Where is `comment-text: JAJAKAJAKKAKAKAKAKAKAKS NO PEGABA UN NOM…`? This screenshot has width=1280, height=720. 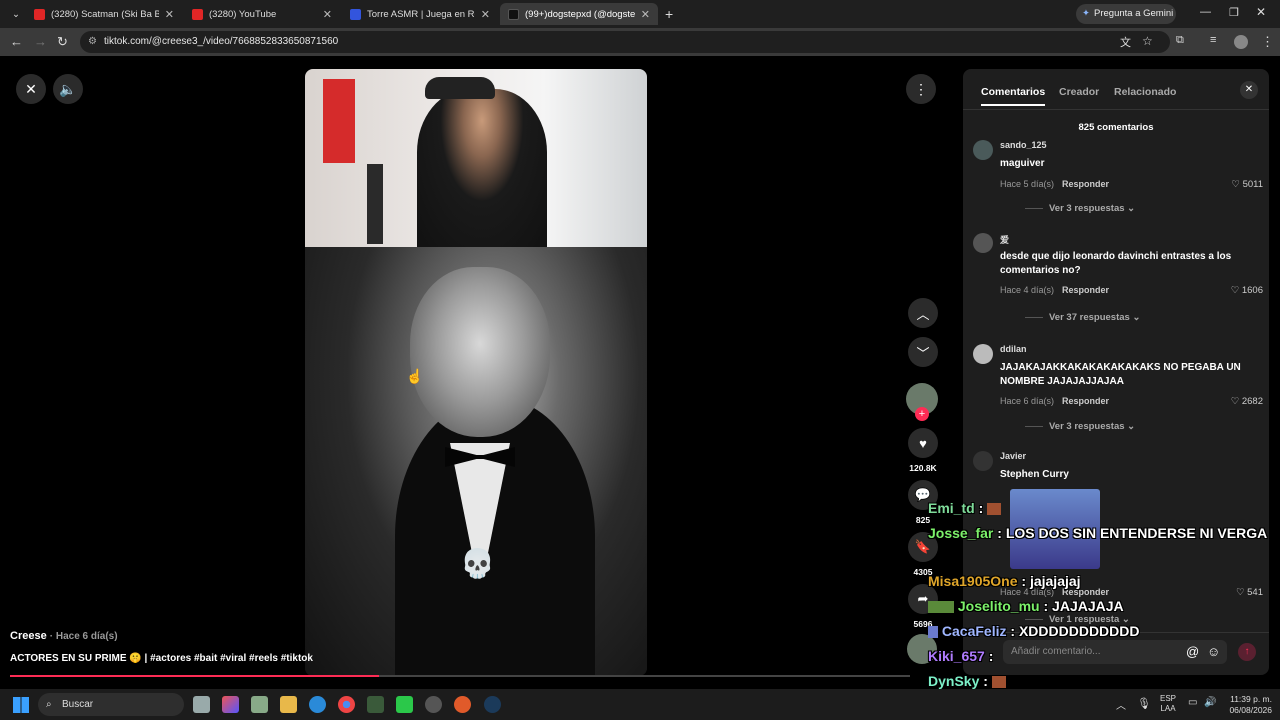
comment-text: JAJAKAJAKKAKAKAKAKAKAKS NO PEGABA UN NOM… is located at coordinates (1120, 374).